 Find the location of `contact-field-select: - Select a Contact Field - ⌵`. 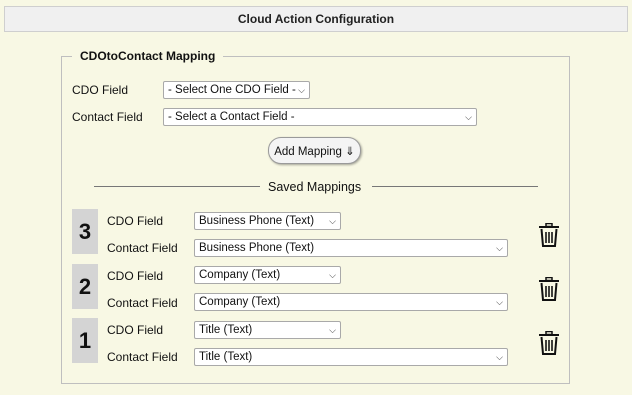

contact-field-select: - Select a Contact Field - ⌵ is located at coordinates (320, 117).